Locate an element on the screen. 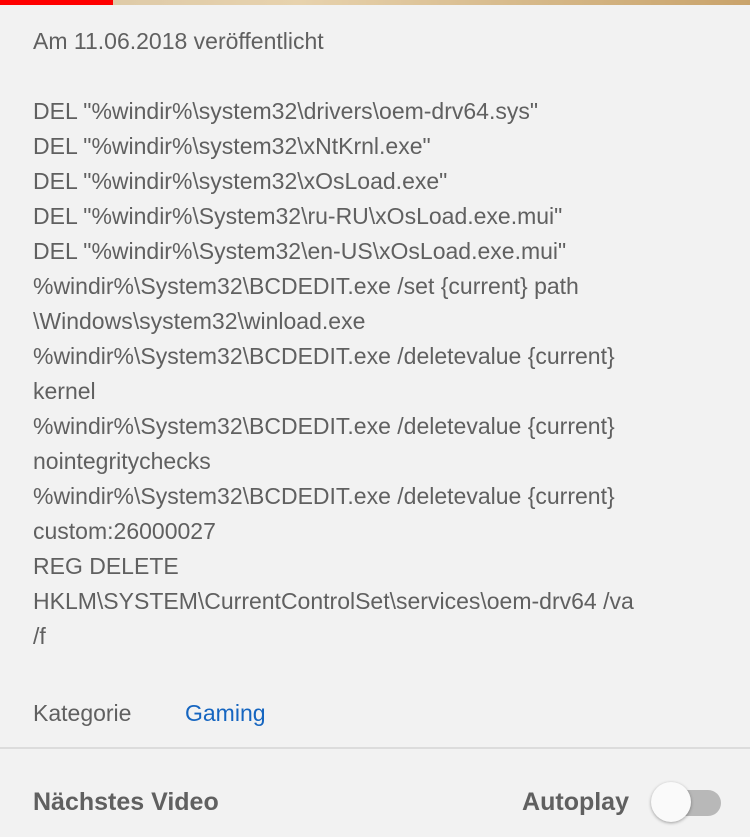  description-line: custom:26000027 is located at coordinates (124, 531).